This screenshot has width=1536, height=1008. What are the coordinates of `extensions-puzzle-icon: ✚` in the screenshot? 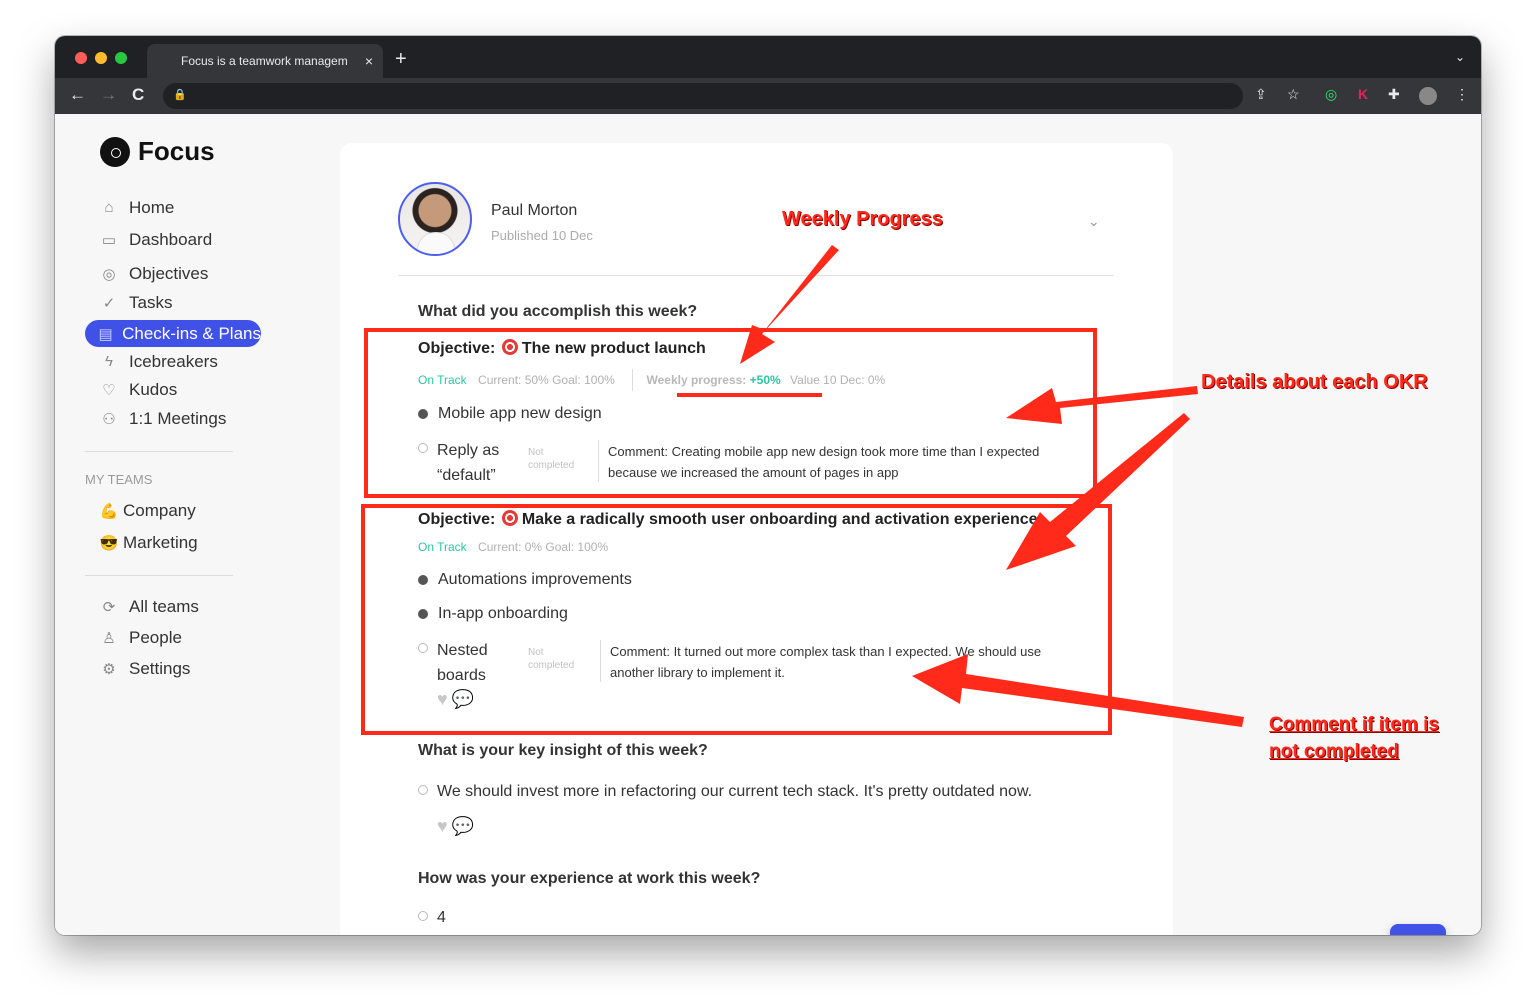 It's located at (1394, 94).